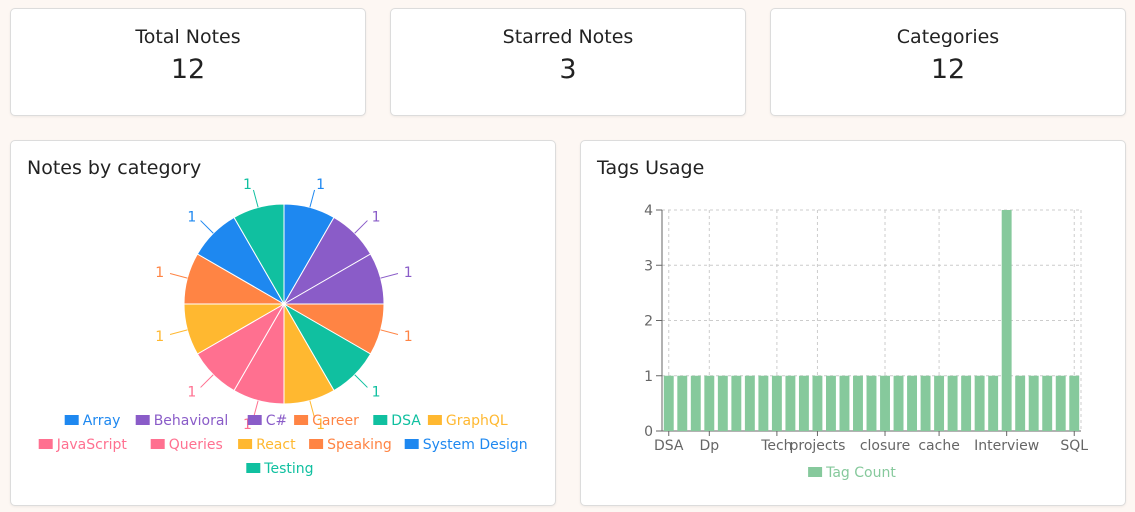  Describe the element at coordinates (1006, 320) in the screenshot. I see `bar-interview` at that location.